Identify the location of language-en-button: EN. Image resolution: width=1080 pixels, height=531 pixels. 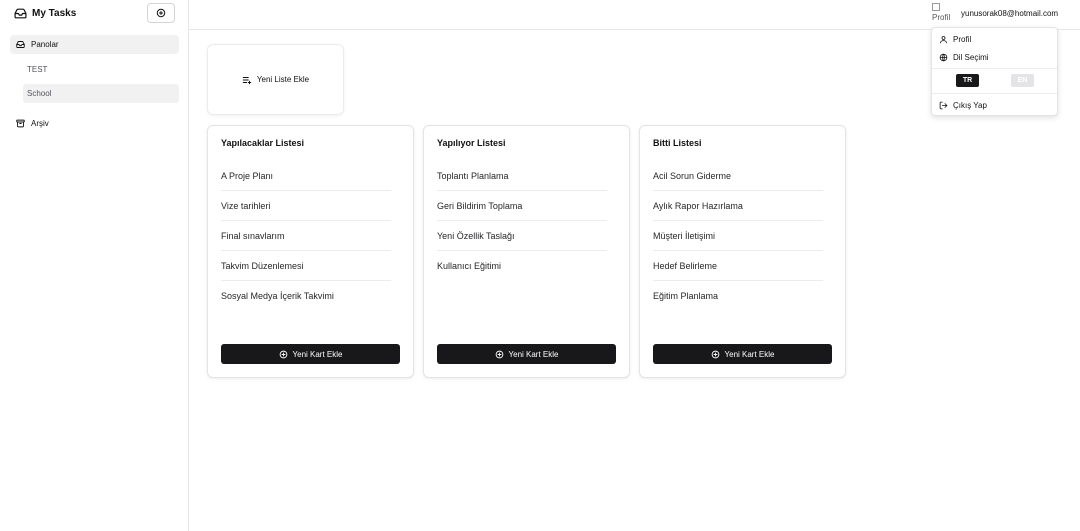
(1022, 80).